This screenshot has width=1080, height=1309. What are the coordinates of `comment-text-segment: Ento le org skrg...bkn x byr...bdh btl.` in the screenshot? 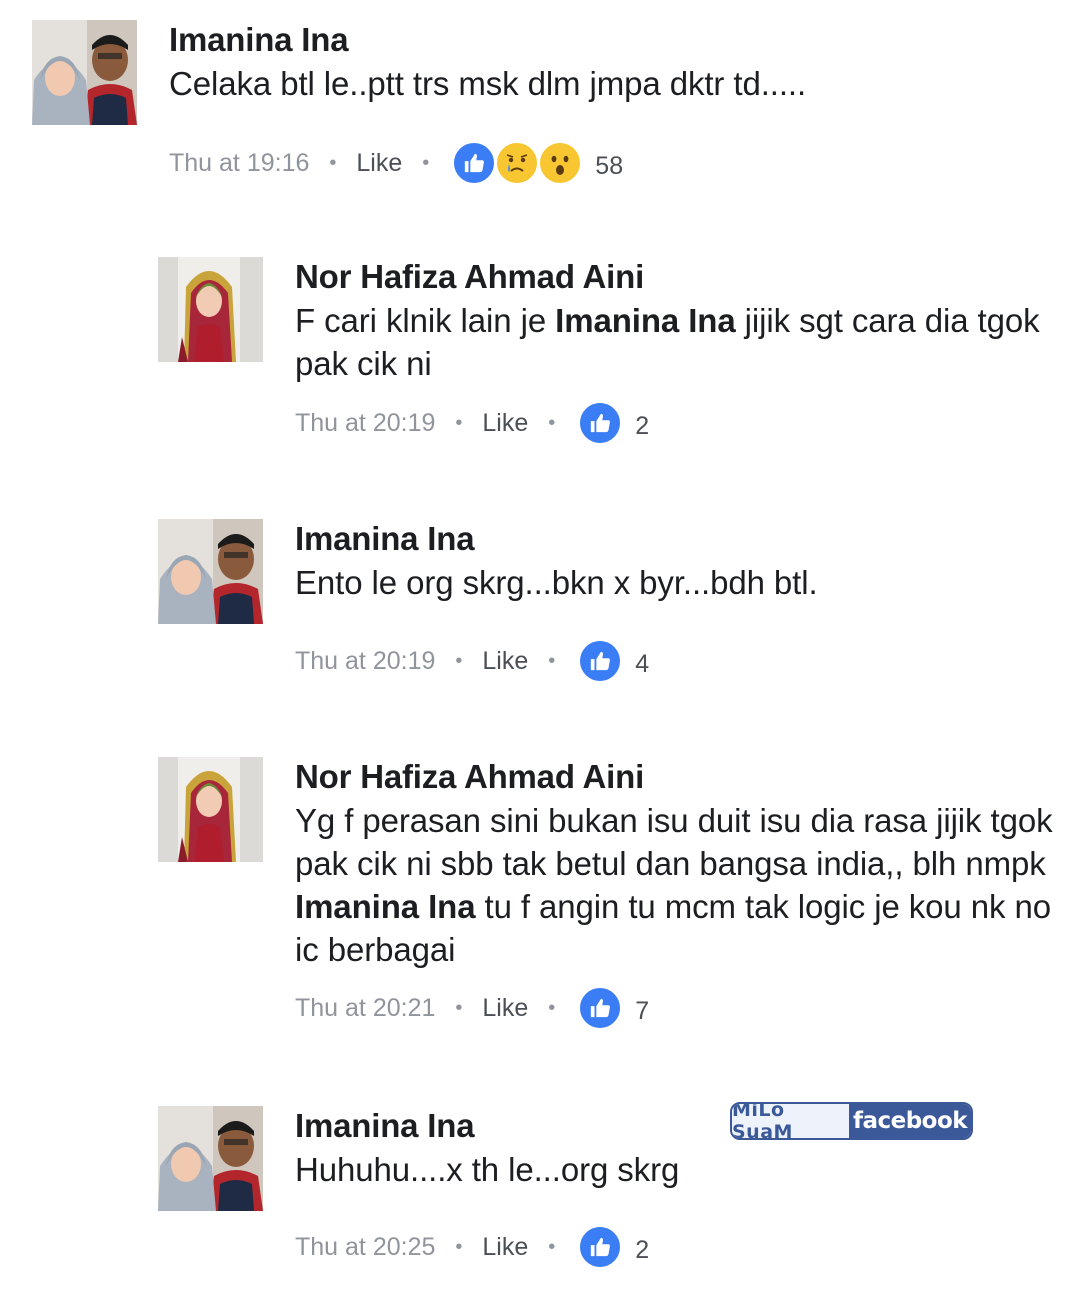 It's located at (556, 582).